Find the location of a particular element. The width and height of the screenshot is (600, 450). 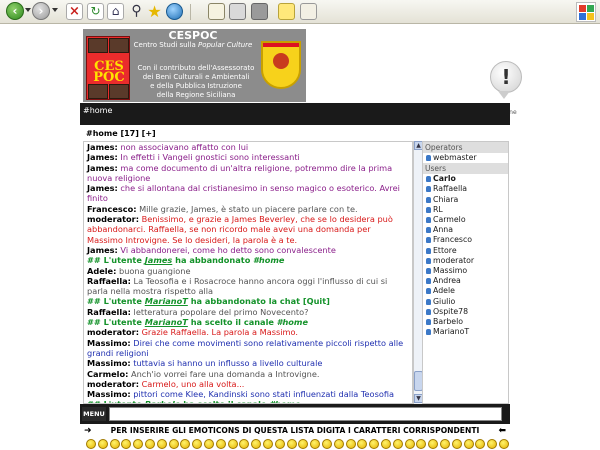

note-icon is located at coordinates (286, 11).